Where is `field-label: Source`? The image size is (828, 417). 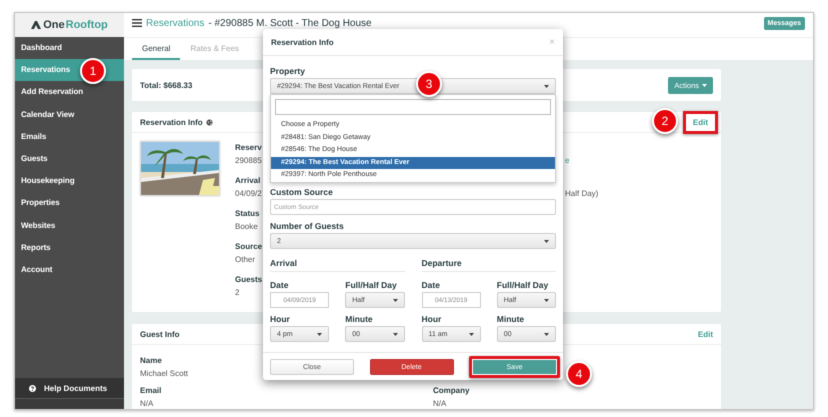
field-label: Source is located at coordinates (248, 247).